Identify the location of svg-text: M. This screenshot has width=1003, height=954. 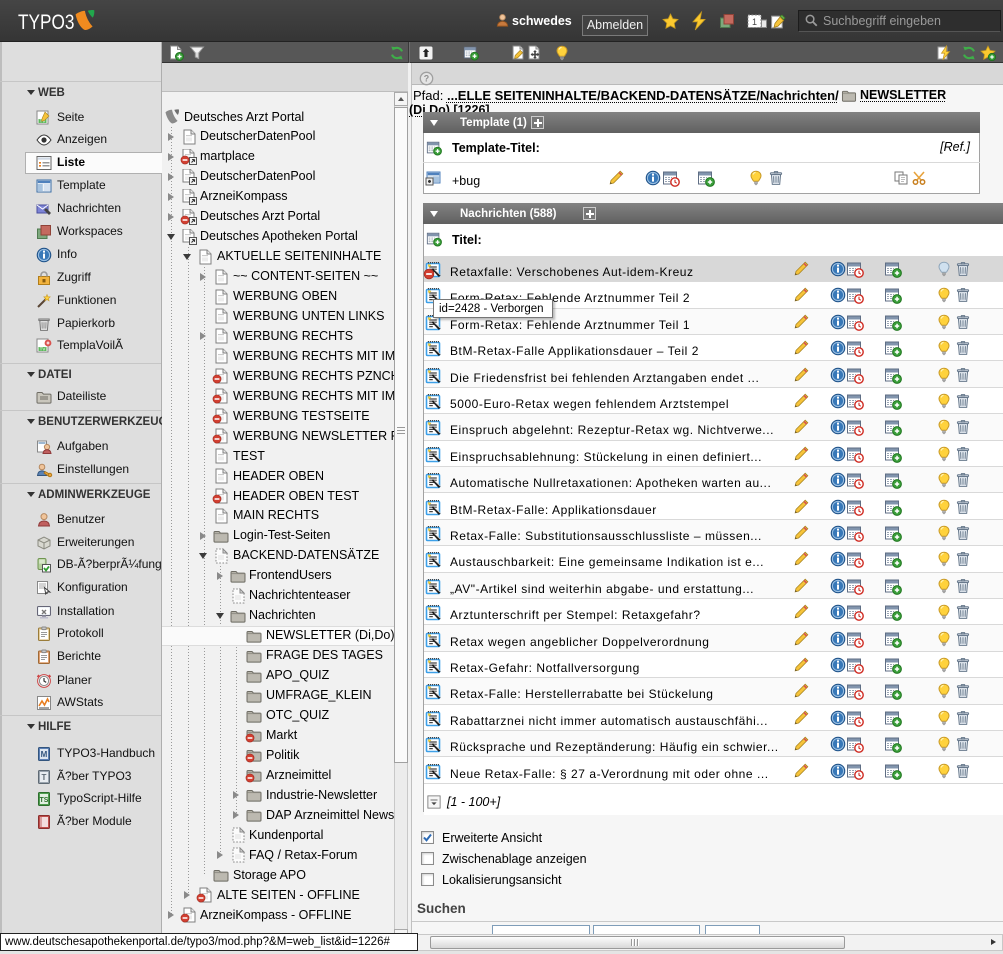
(44, 754).